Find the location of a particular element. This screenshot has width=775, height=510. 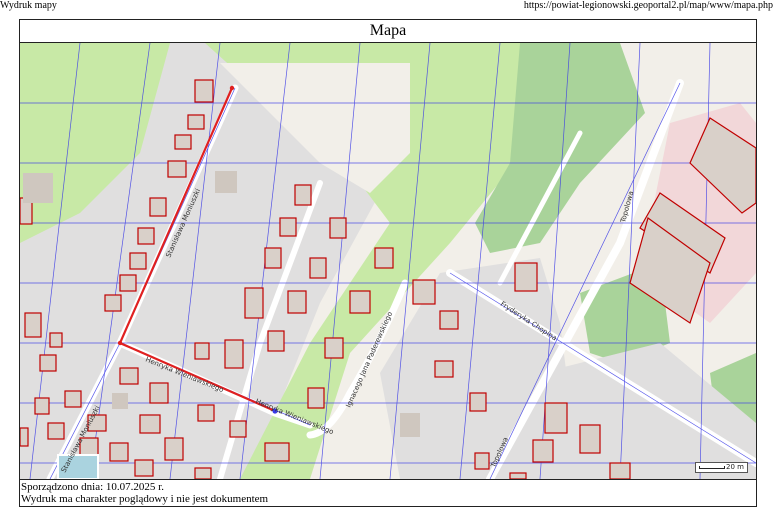

scale-bar: 20 m is located at coordinates (721, 467).